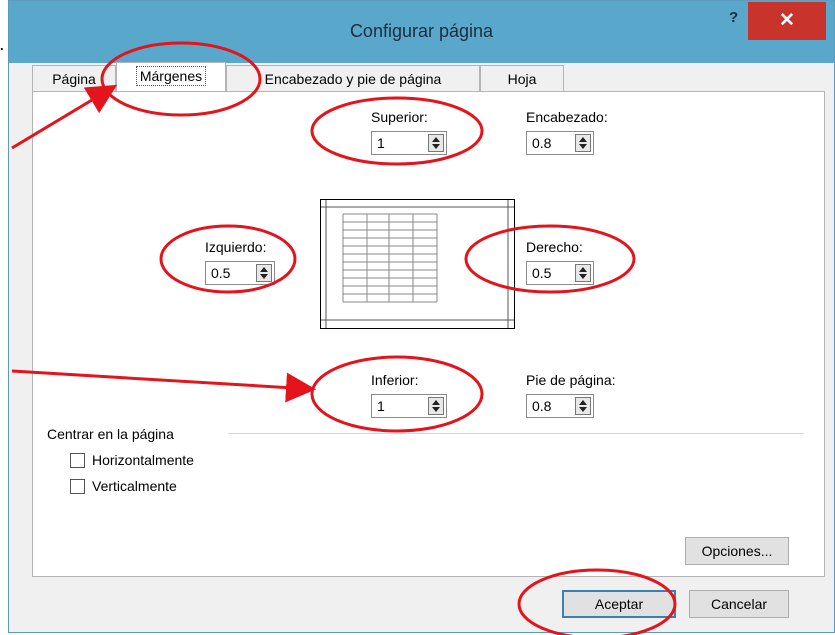  I want to click on annotation-arrow-to-tab, so click(64, 117).